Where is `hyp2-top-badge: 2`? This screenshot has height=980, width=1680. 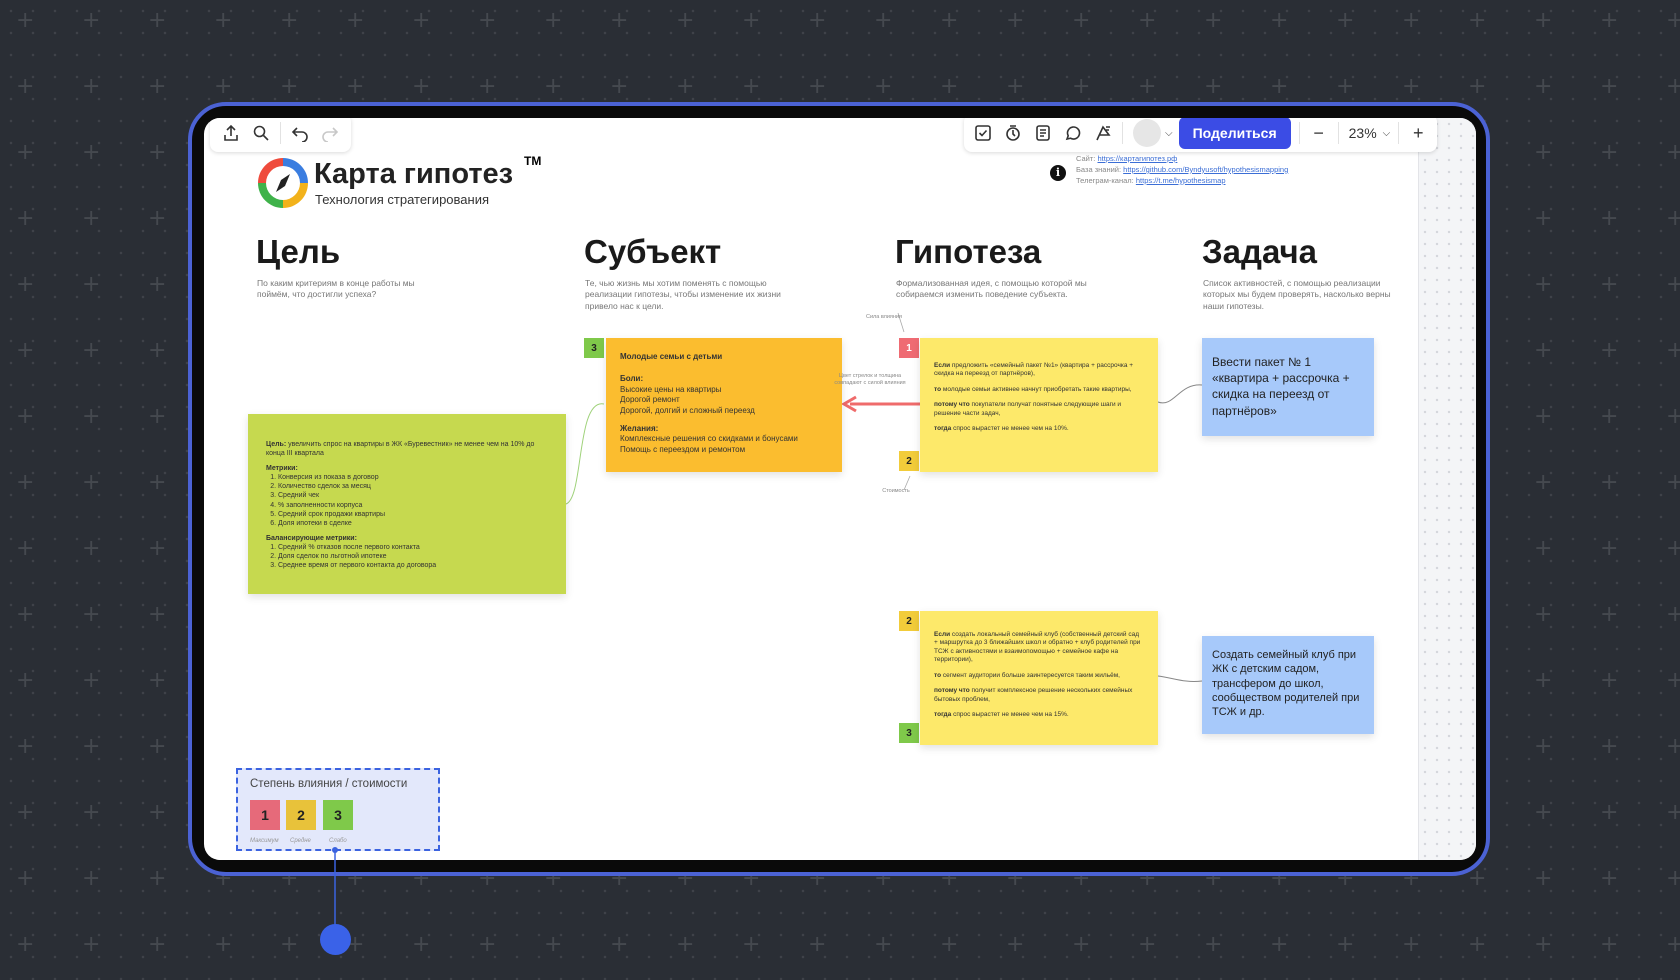 hyp2-top-badge: 2 is located at coordinates (909, 621).